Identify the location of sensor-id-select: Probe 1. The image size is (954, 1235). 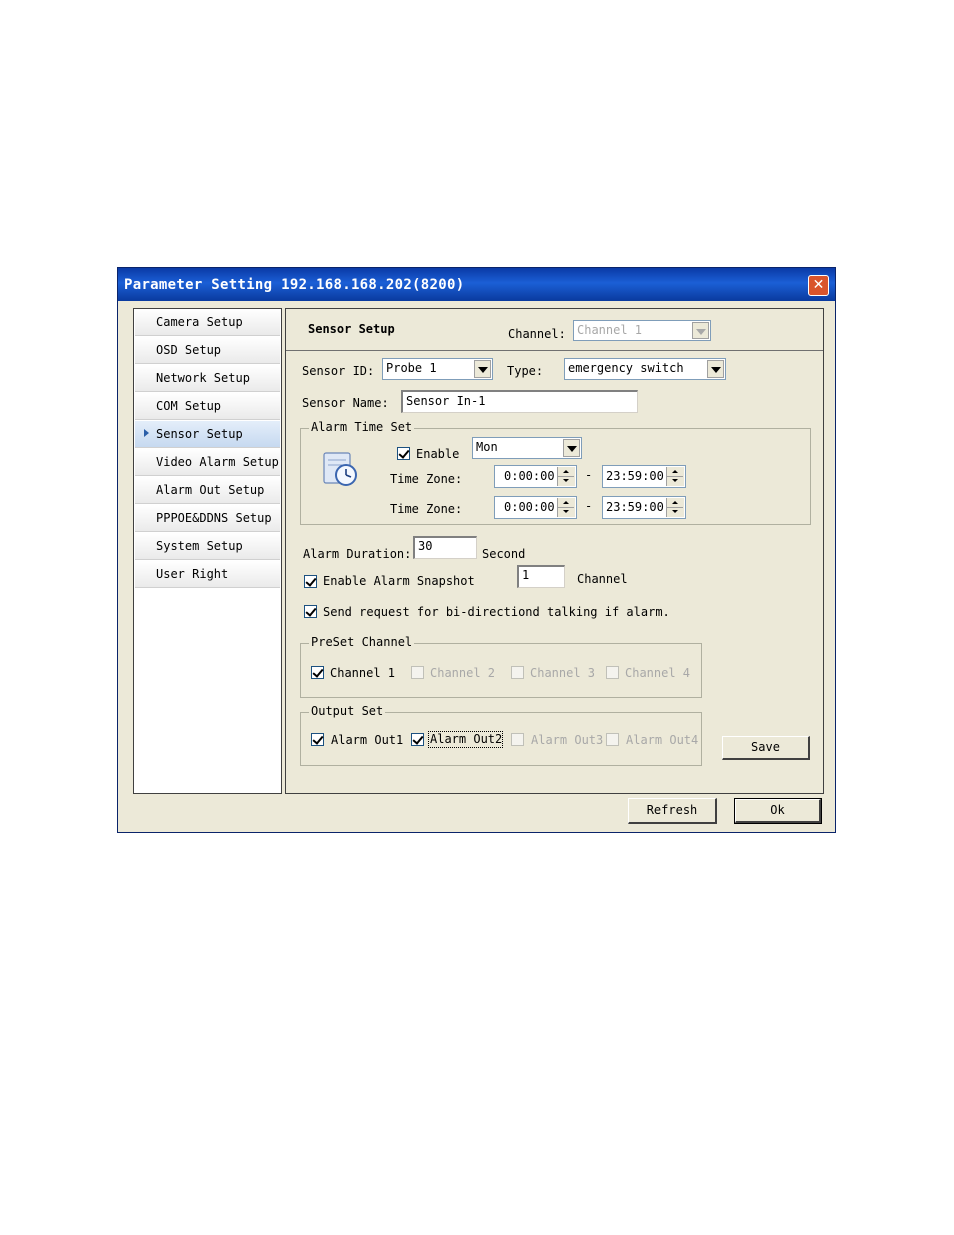
(437, 369).